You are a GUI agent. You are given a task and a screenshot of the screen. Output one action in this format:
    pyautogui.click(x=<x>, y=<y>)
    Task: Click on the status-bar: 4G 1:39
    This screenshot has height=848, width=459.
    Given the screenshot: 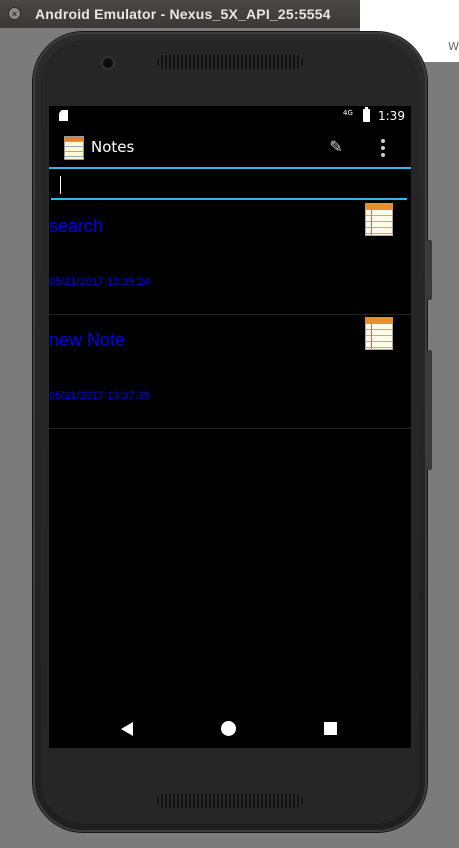 What is the action you would take?
    pyautogui.click(x=230, y=116)
    